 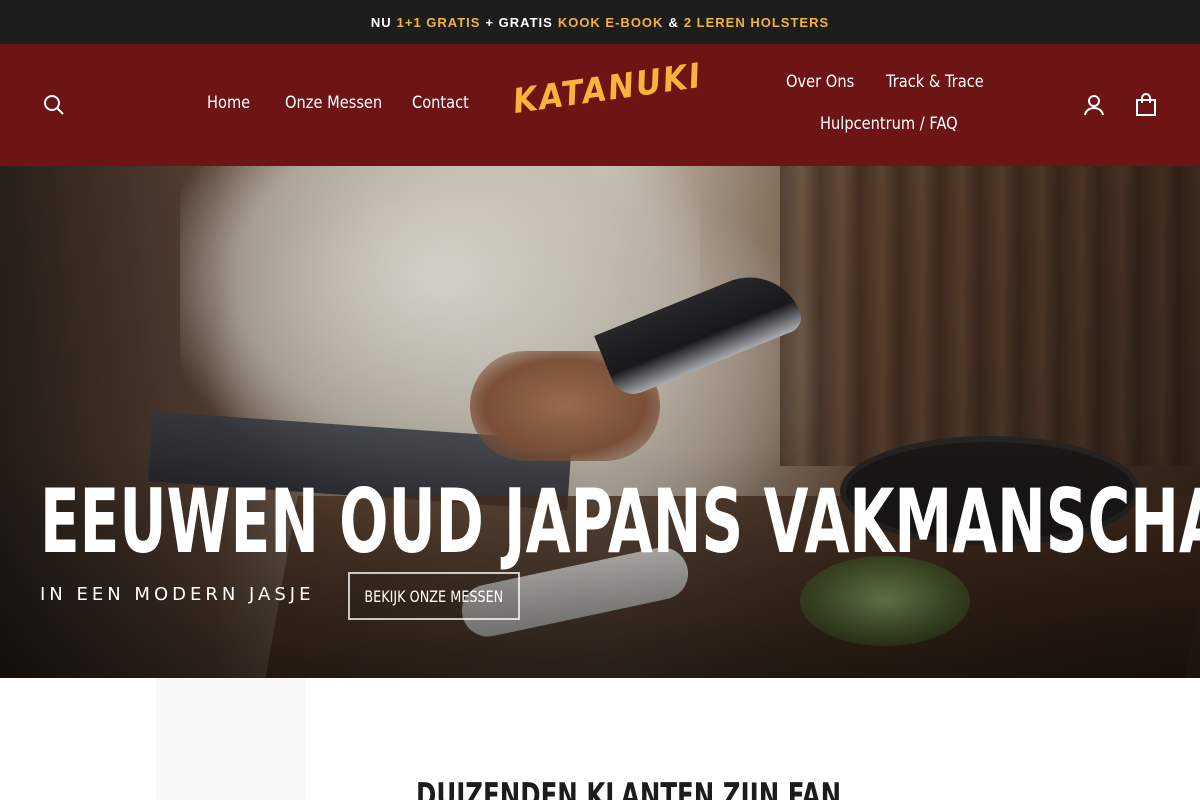 What do you see at coordinates (935, 82) in the screenshot?
I see `nav-link-track-trace: Track & Trace` at bounding box center [935, 82].